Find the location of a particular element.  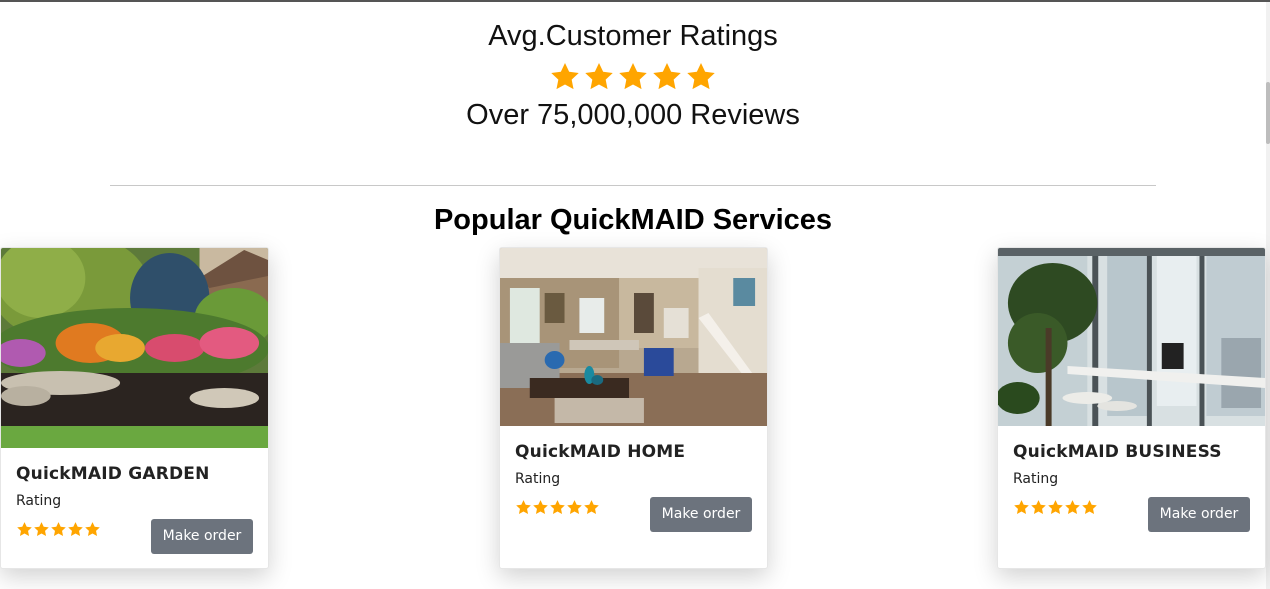

living-room-photo is located at coordinates (633, 337).